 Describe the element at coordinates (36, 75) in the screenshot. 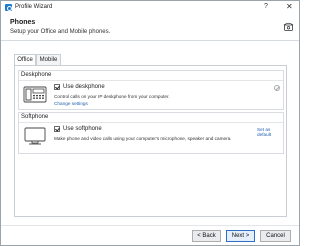

I see `deskphone-section-title: Deskphone` at that location.